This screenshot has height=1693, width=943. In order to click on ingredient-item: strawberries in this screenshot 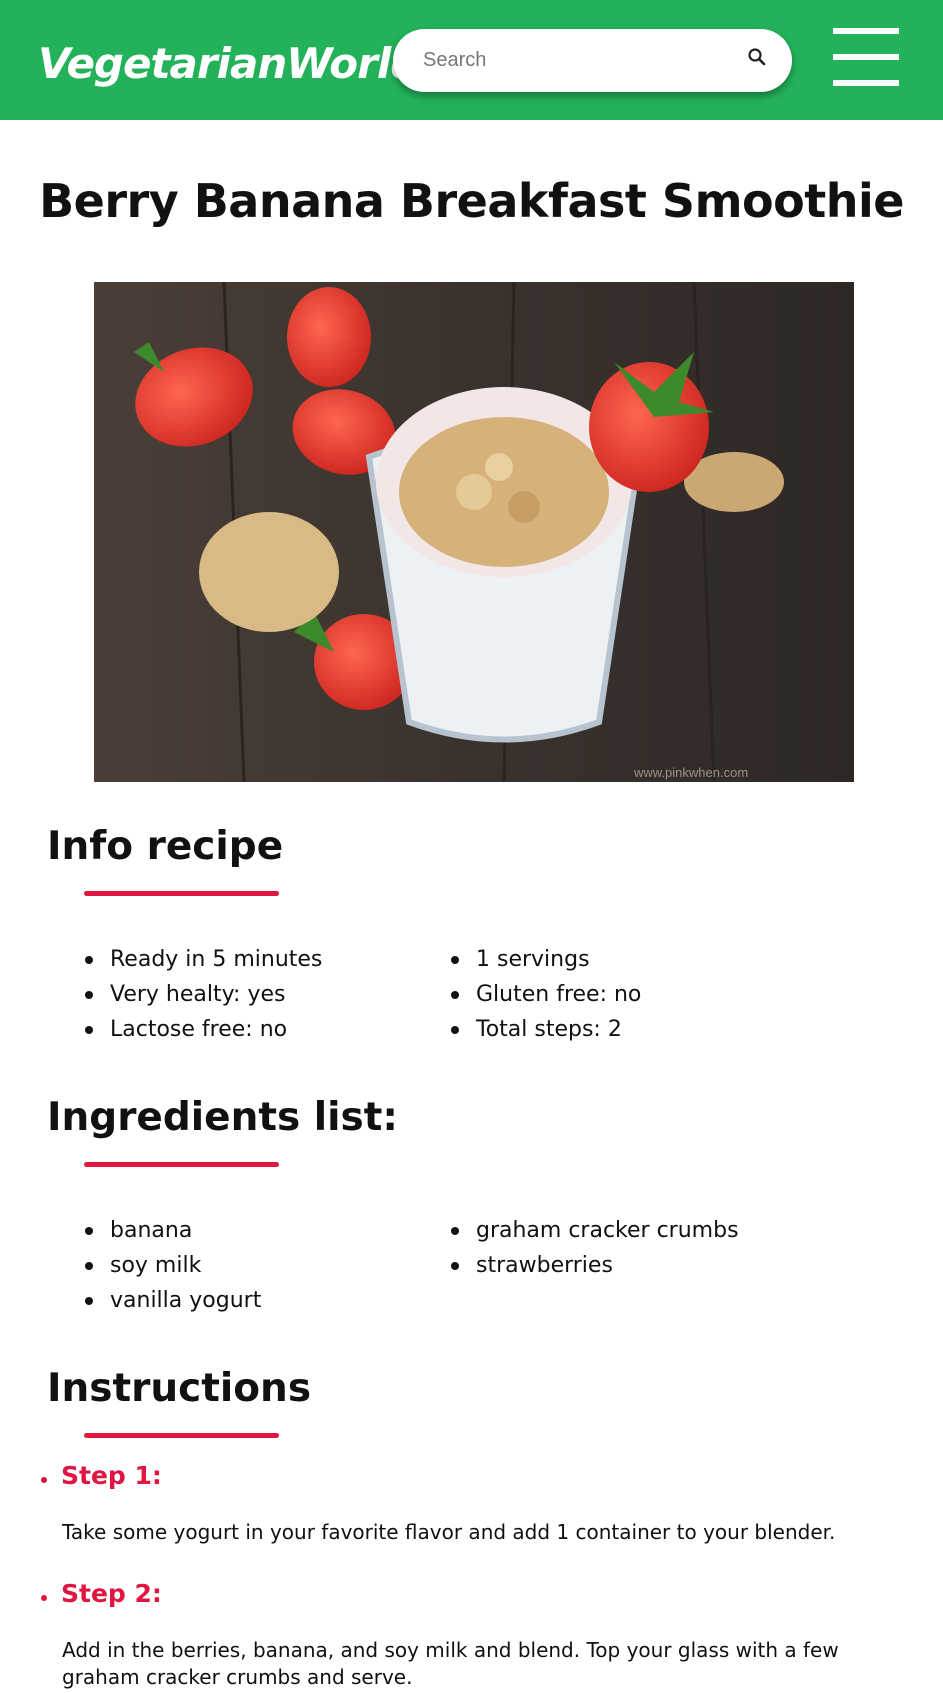, I will do `click(595, 1265)`.